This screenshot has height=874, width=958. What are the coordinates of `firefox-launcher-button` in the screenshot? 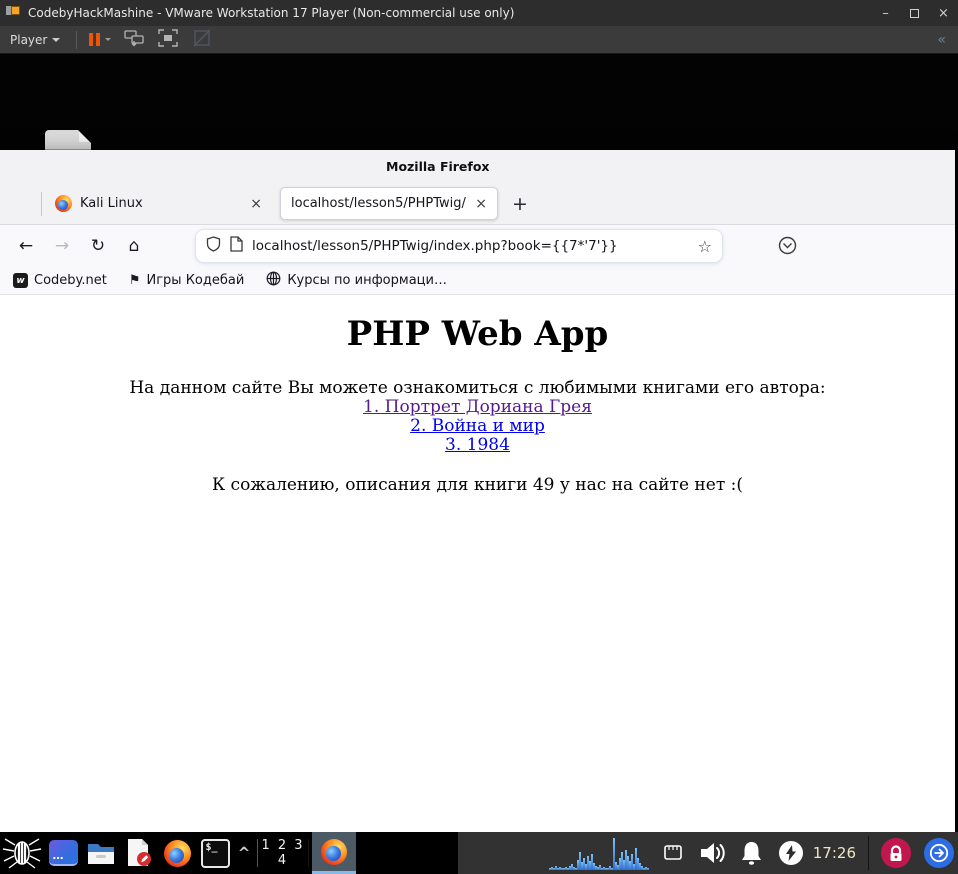 It's located at (177, 853).